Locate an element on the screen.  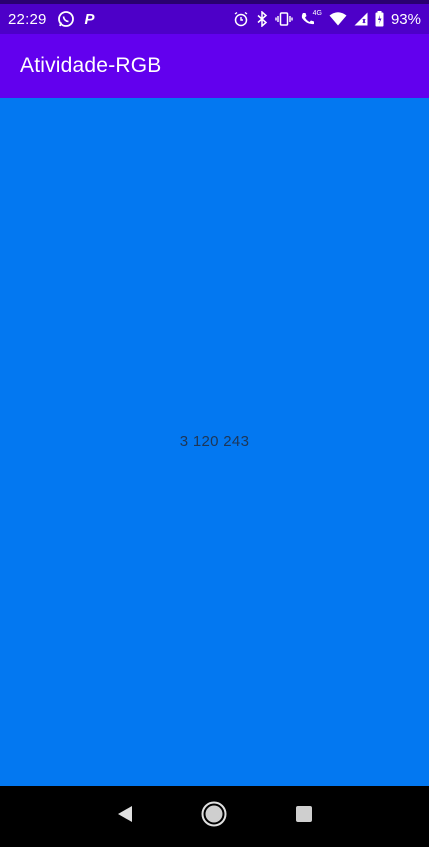
whatsapp-icon is located at coordinates (66, 19).